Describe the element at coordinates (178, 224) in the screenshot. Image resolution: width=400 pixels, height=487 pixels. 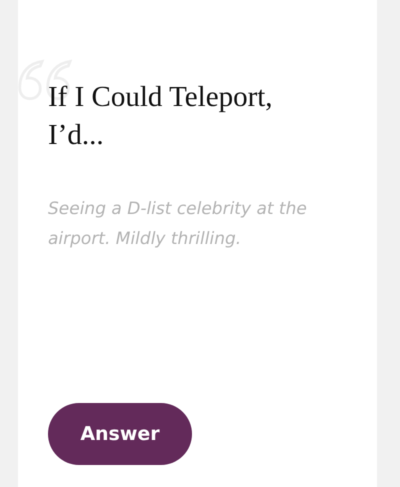
I see `answer-text: Seeing a D-list celebrity at the airport. Mildly thrilling.` at that location.